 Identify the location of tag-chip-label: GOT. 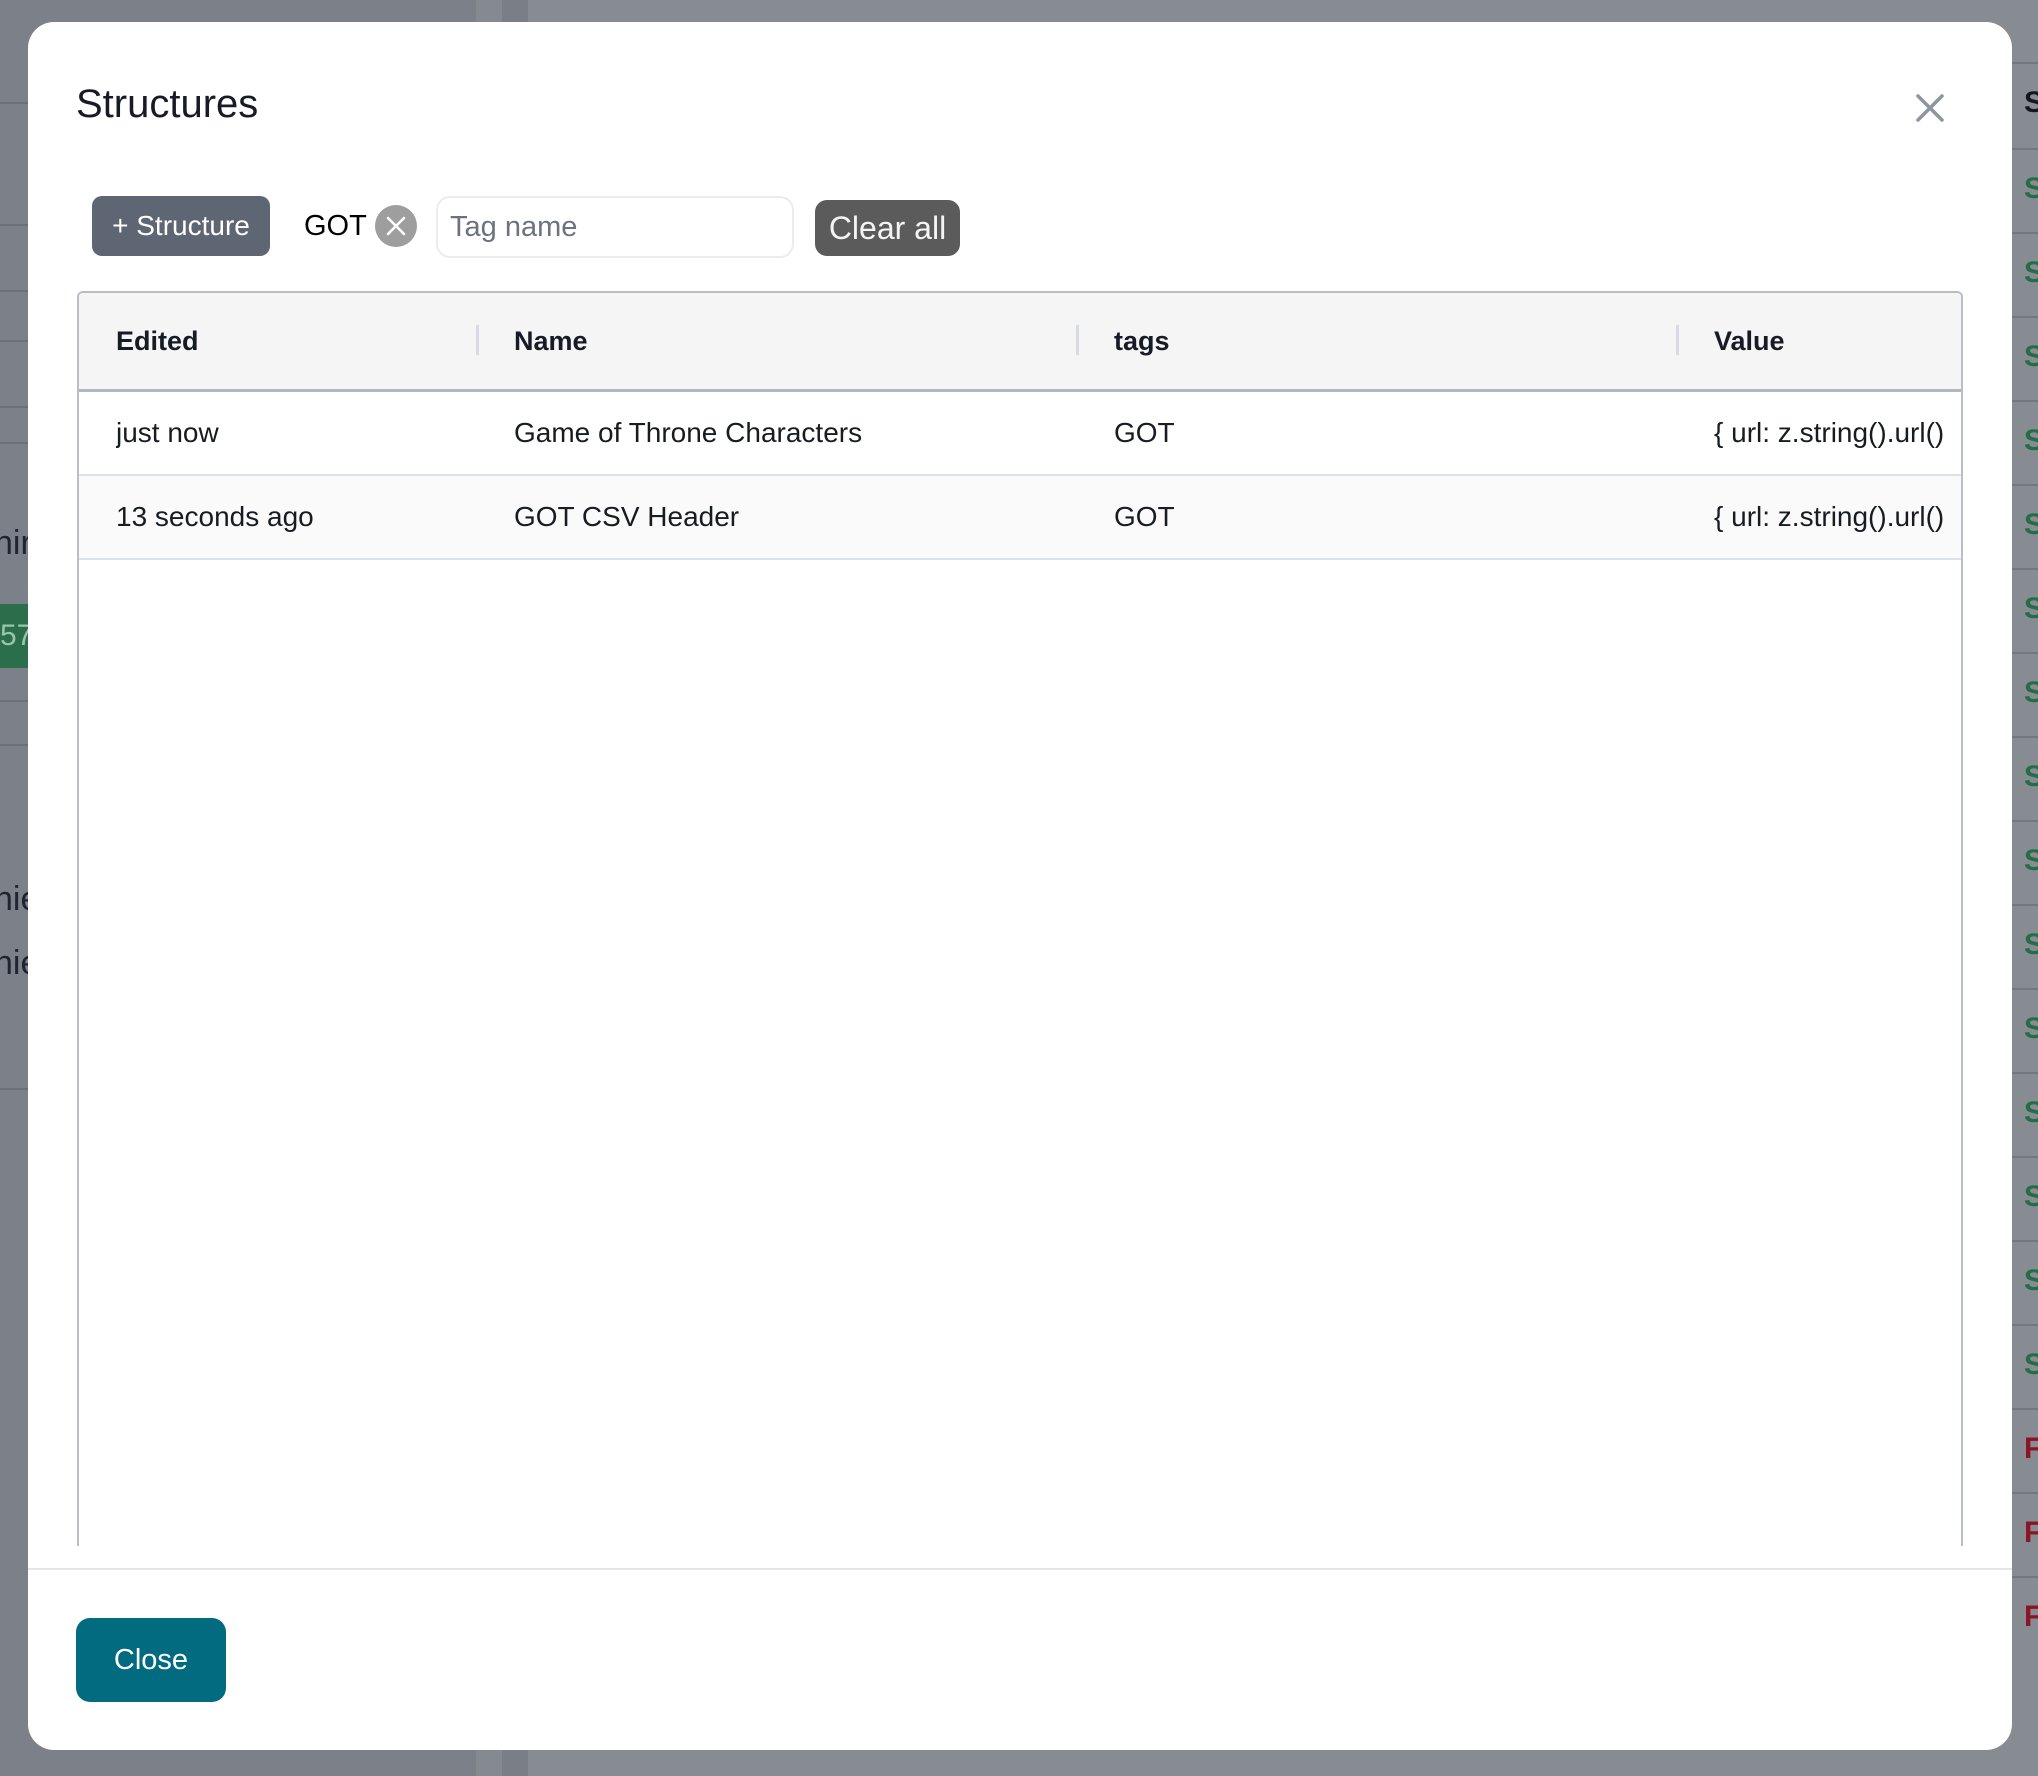
(335, 225).